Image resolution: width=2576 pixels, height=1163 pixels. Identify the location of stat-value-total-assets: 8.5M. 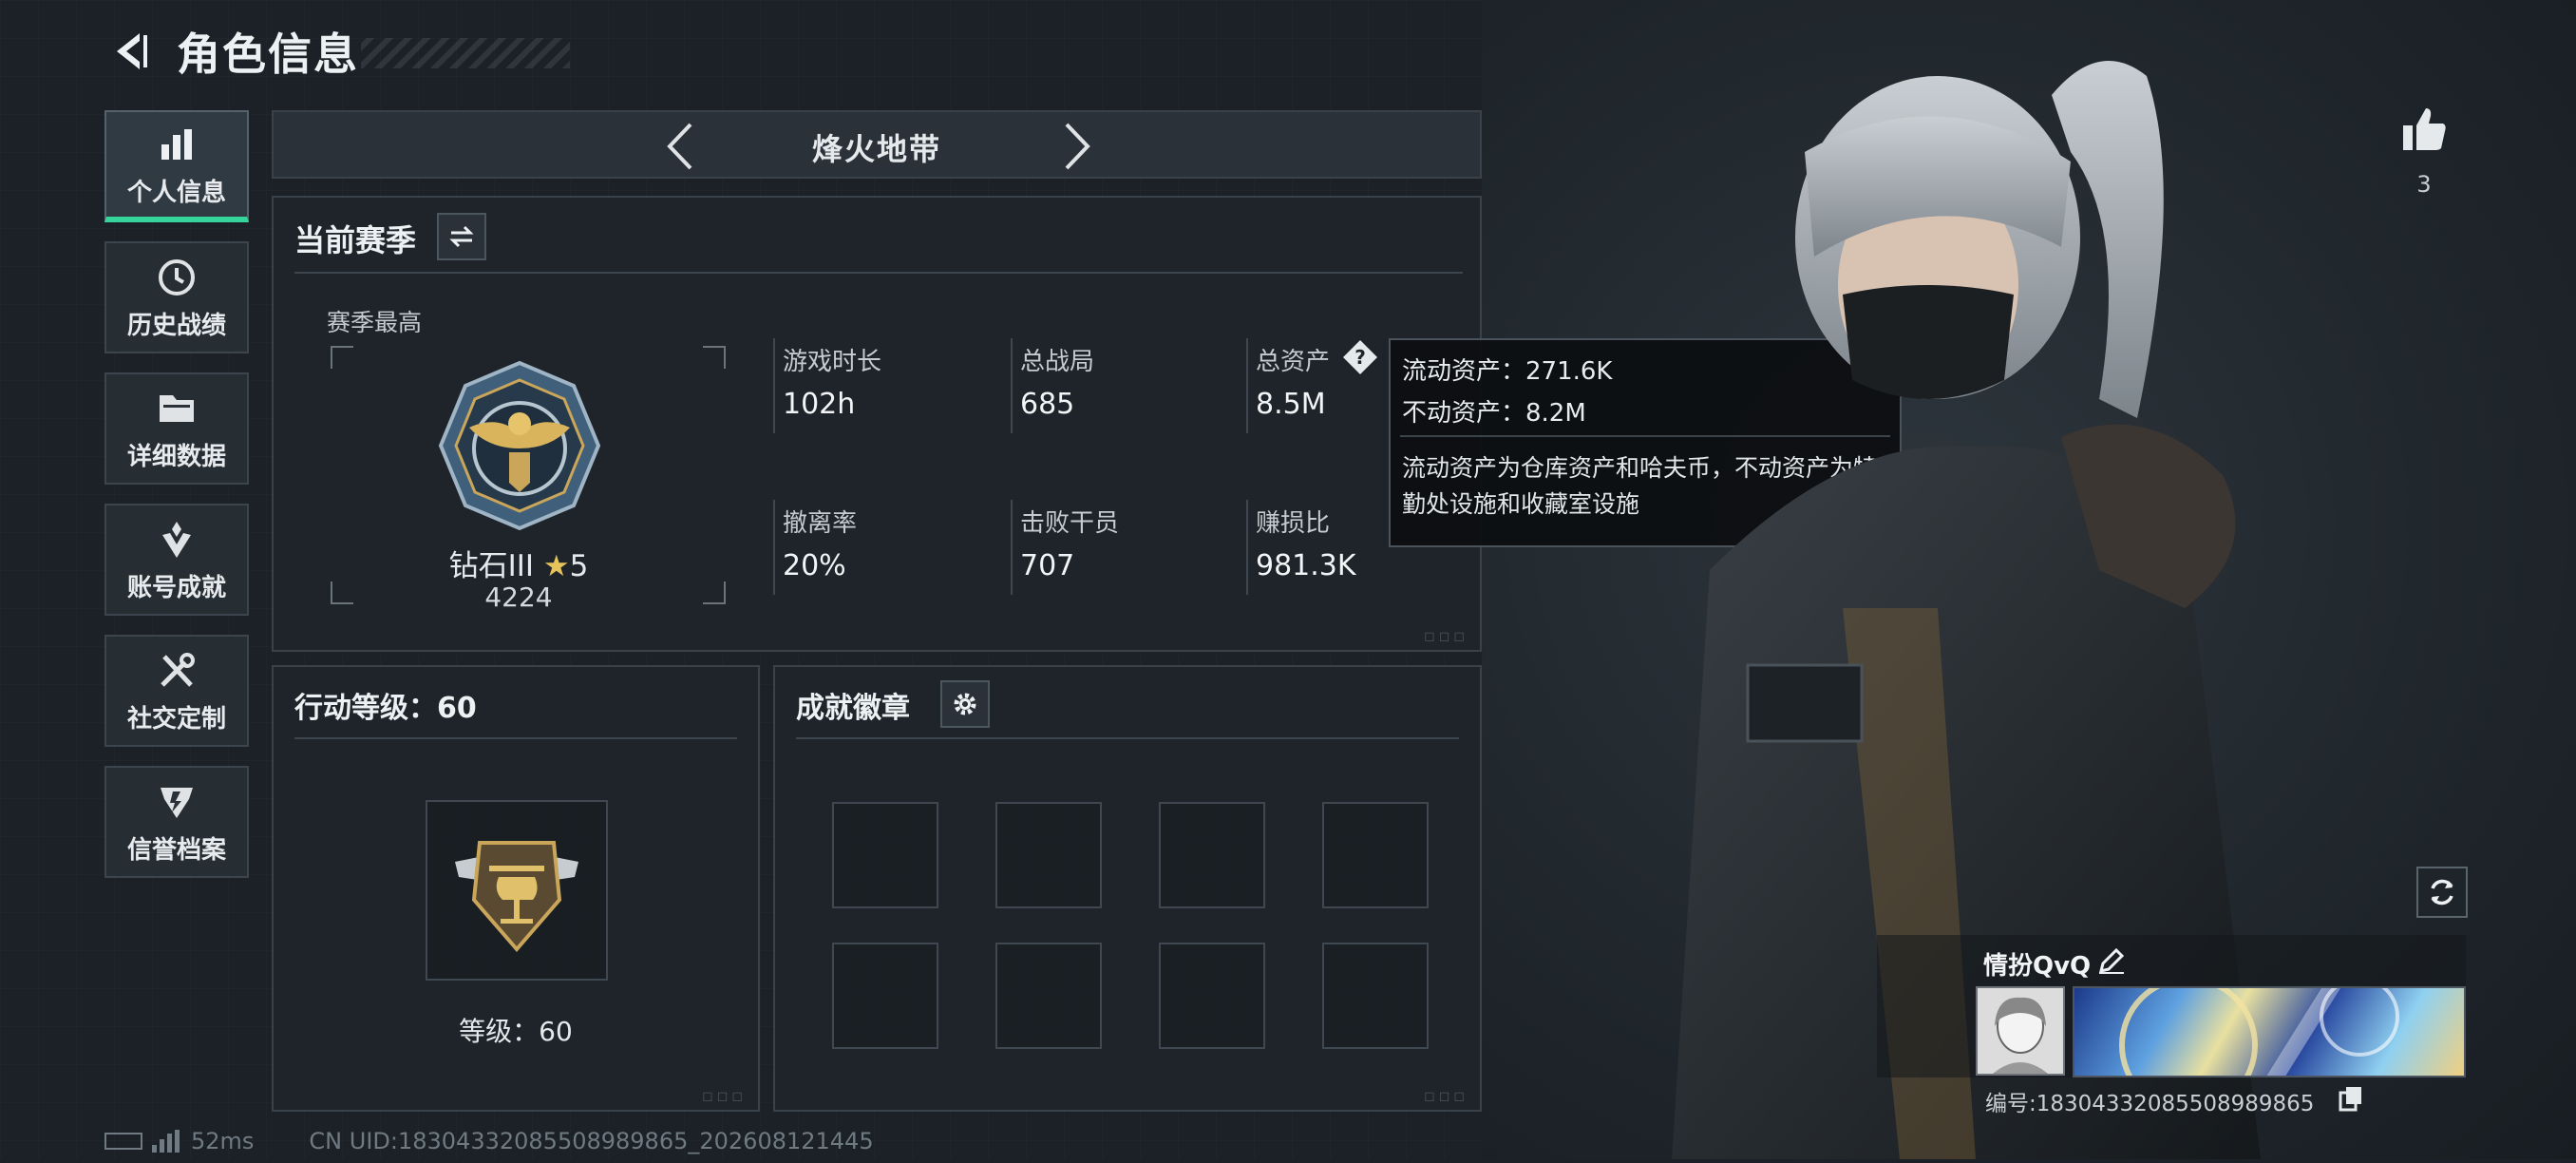
(1291, 404).